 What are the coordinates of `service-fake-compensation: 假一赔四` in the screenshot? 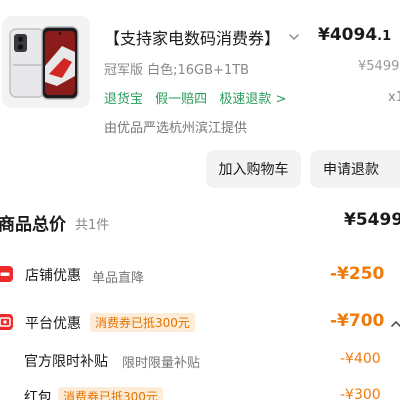 It's located at (181, 99).